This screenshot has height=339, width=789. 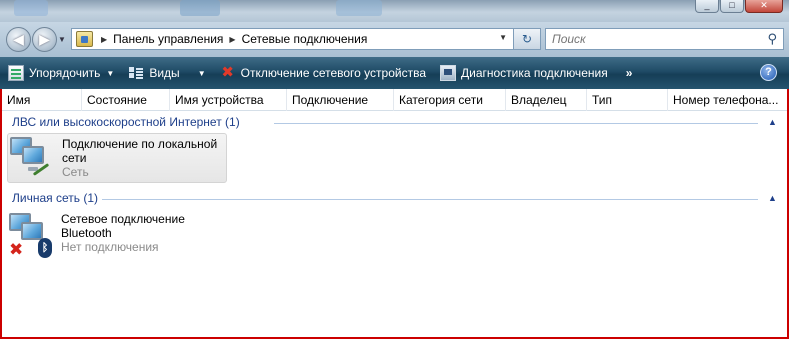 I want to click on forward-button: ▶, so click(x=44, y=39).